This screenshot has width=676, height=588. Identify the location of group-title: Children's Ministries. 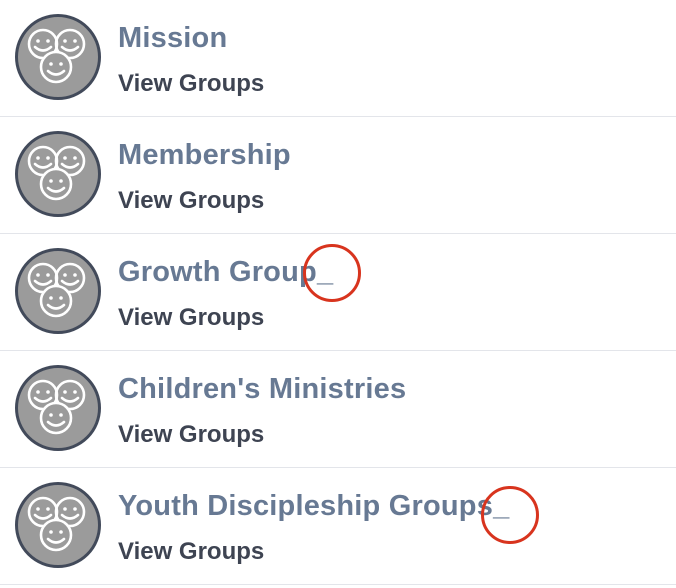
(262, 389).